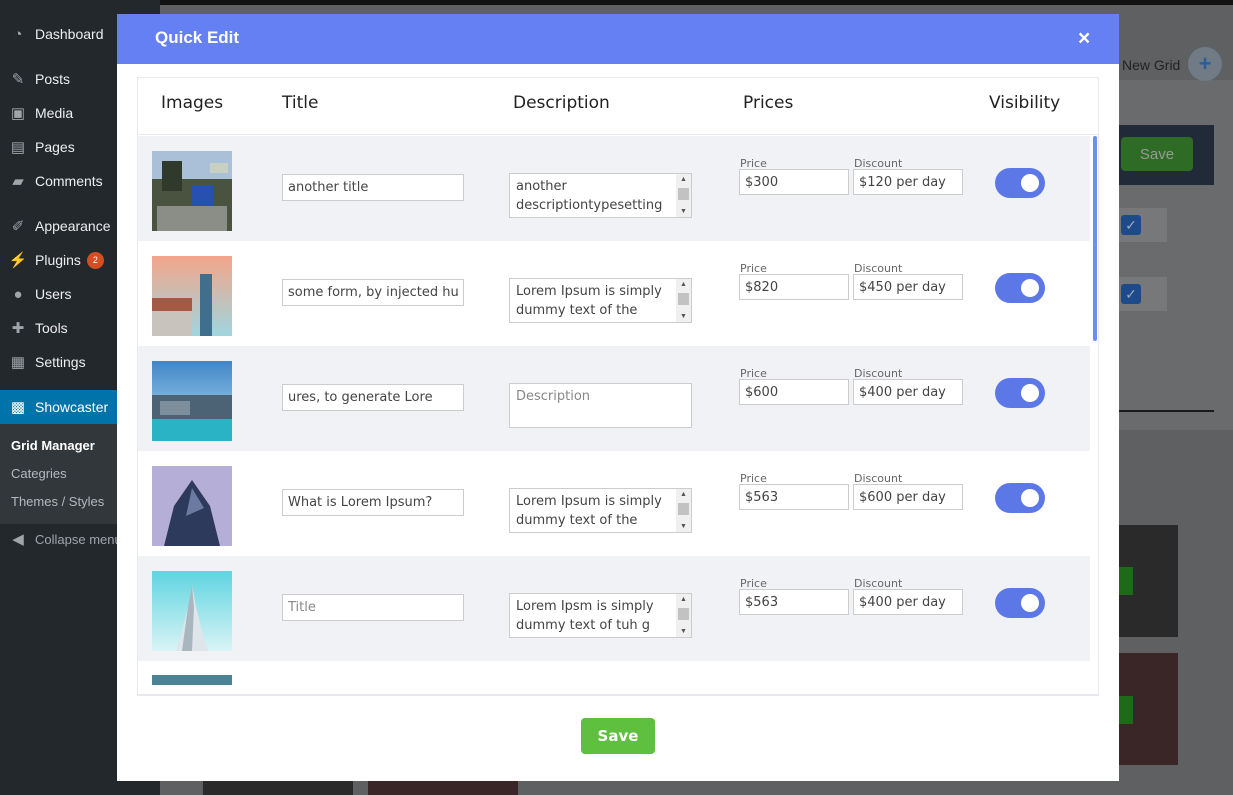  What do you see at coordinates (18, 260) in the screenshot?
I see `plug-icon: ⚡` at bounding box center [18, 260].